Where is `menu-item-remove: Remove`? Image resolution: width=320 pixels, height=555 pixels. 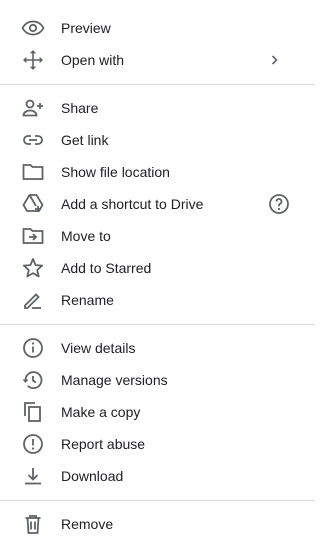
menu-item-remove: Remove is located at coordinates (157, 524).